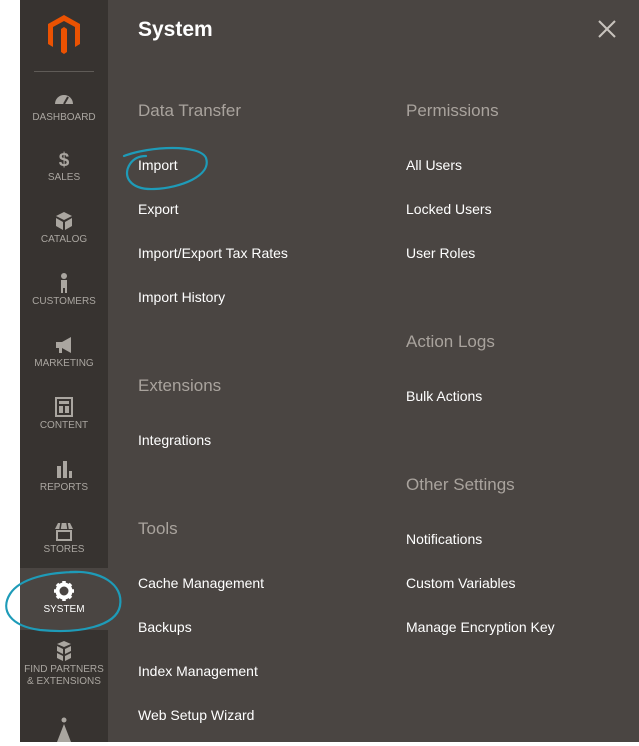 This screenshot has height=746, width=639. Describe the element at coordinates (444, 396) in the screenshot. I see `link-bulk-actions: Bulk Actions` at that location.